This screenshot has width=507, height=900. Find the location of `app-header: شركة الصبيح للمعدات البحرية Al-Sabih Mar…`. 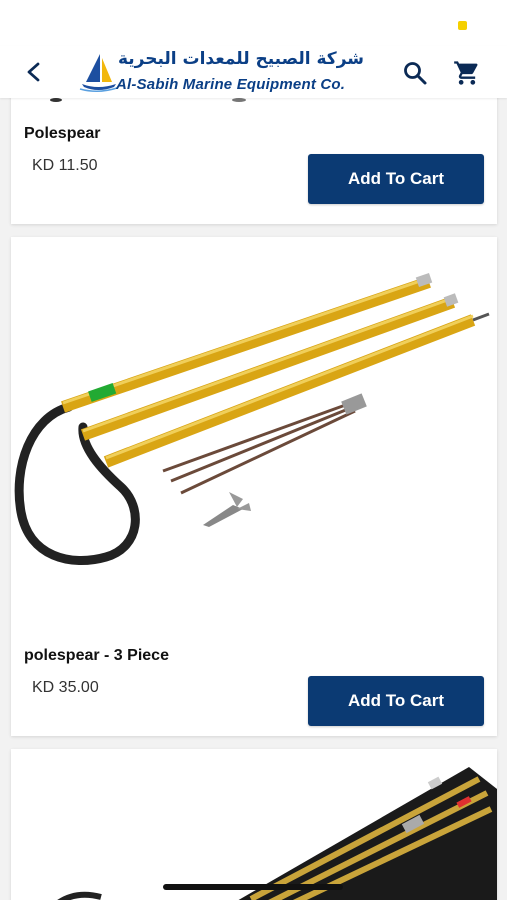

app-header: شركة الصبيح للمعدات البحرية Al-Sabih Mar… is located at coordinates (253, 72).